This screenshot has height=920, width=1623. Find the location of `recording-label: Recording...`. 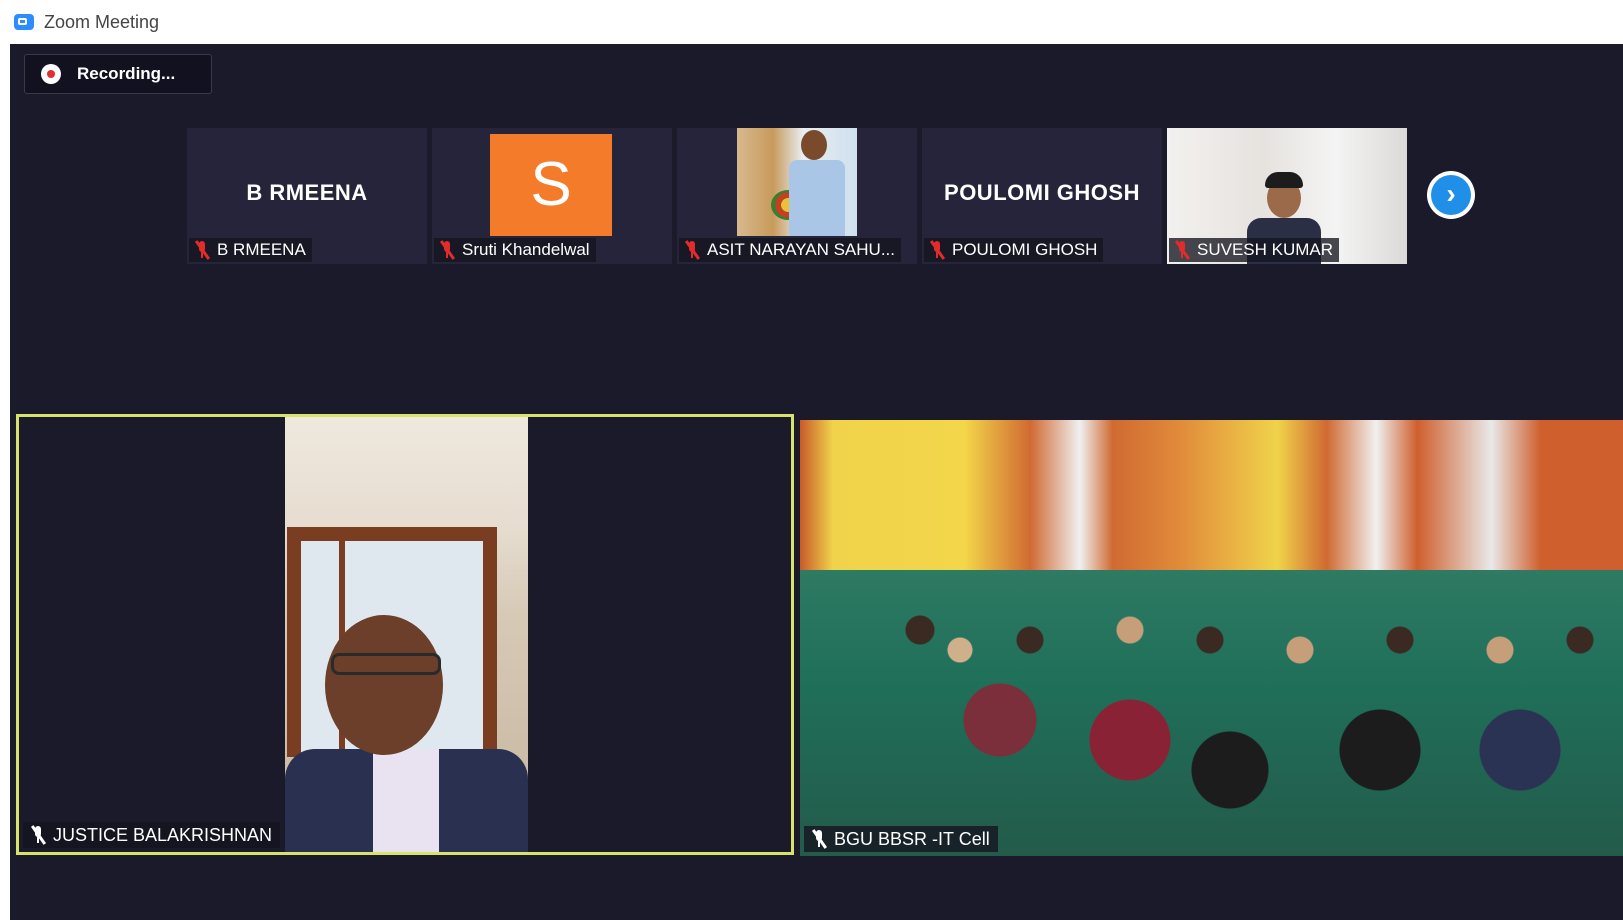

recording-label: Recording... is located at coordinates (126, 73).